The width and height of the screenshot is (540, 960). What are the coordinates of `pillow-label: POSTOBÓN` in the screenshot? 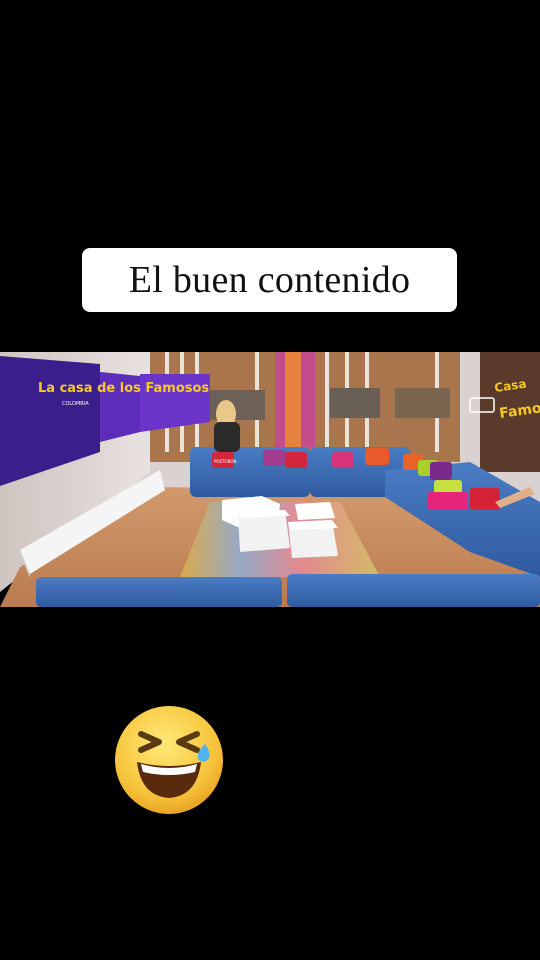 It's located at (225, 461).